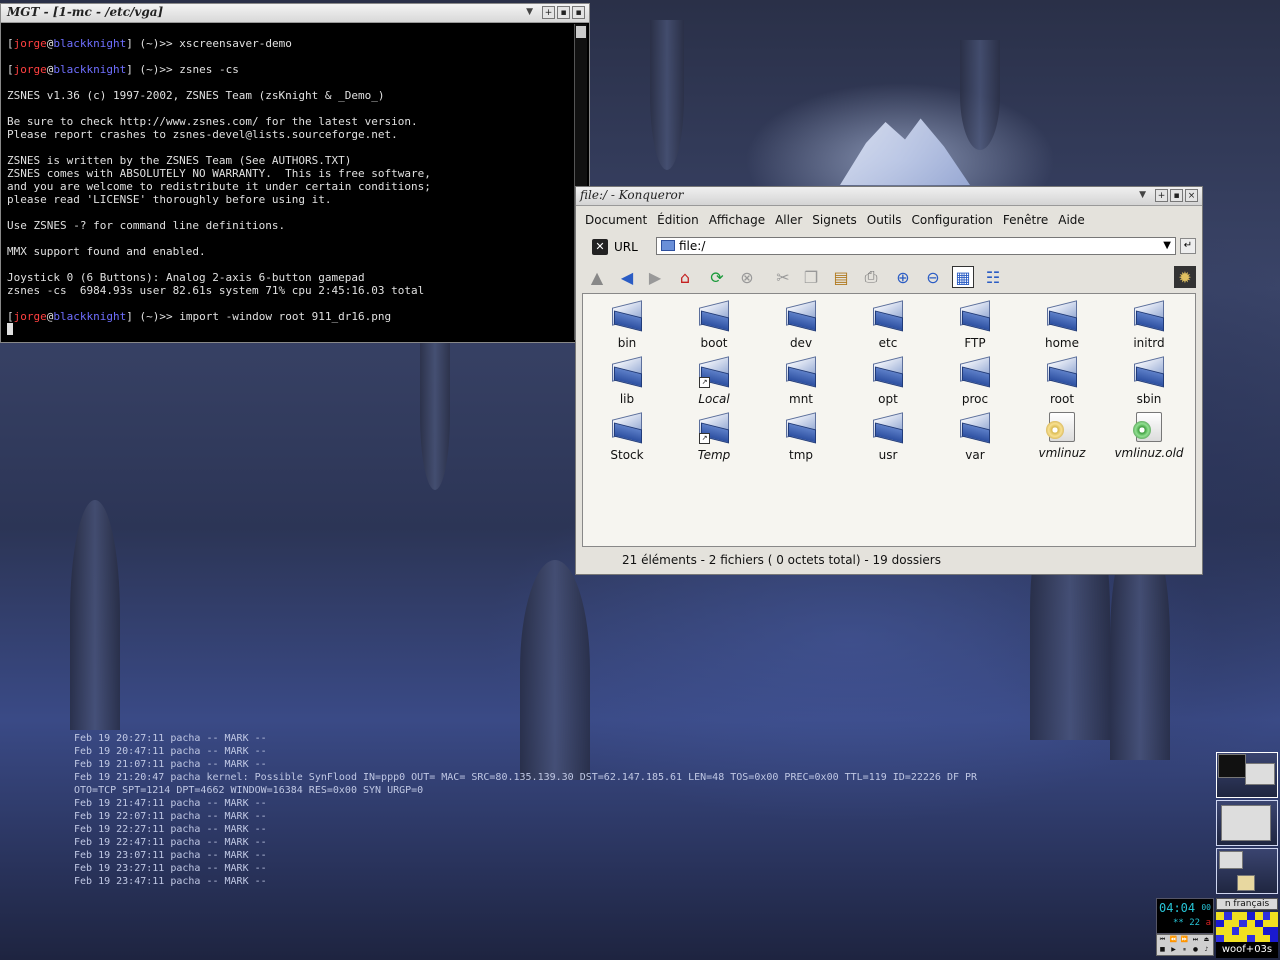 The width and height of the screenshot is (1280, 960). I want to click on konqueror-titlebar: file:/ - Konqueror ▼ + ▪ ×, so click(889, 196).